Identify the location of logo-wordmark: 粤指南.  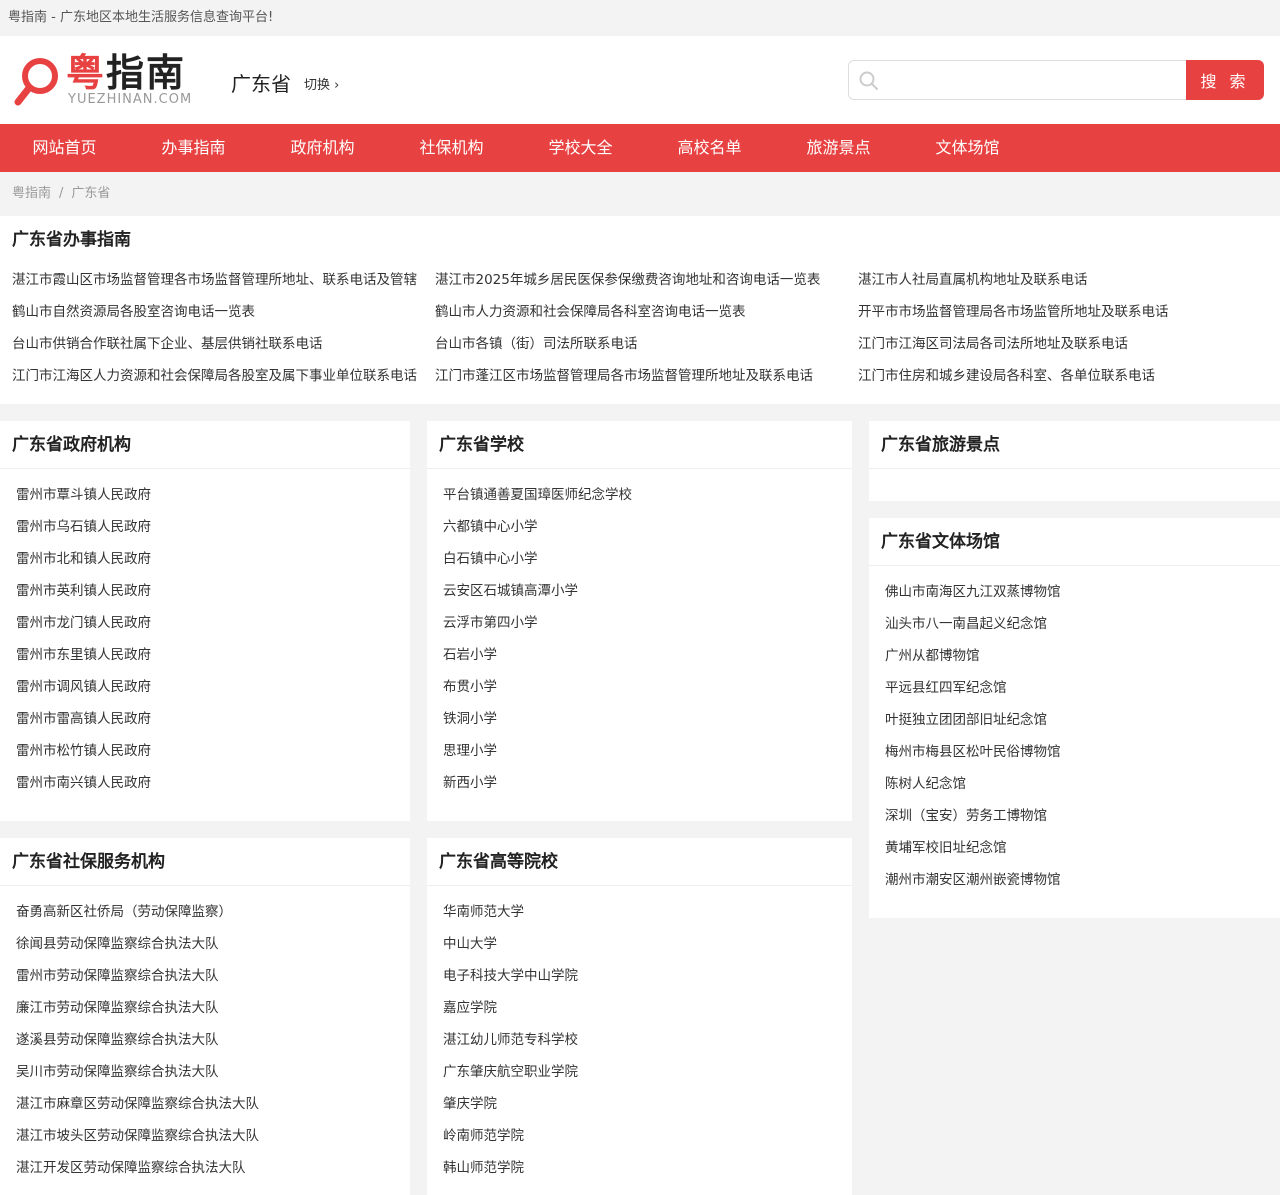
(126, 73).